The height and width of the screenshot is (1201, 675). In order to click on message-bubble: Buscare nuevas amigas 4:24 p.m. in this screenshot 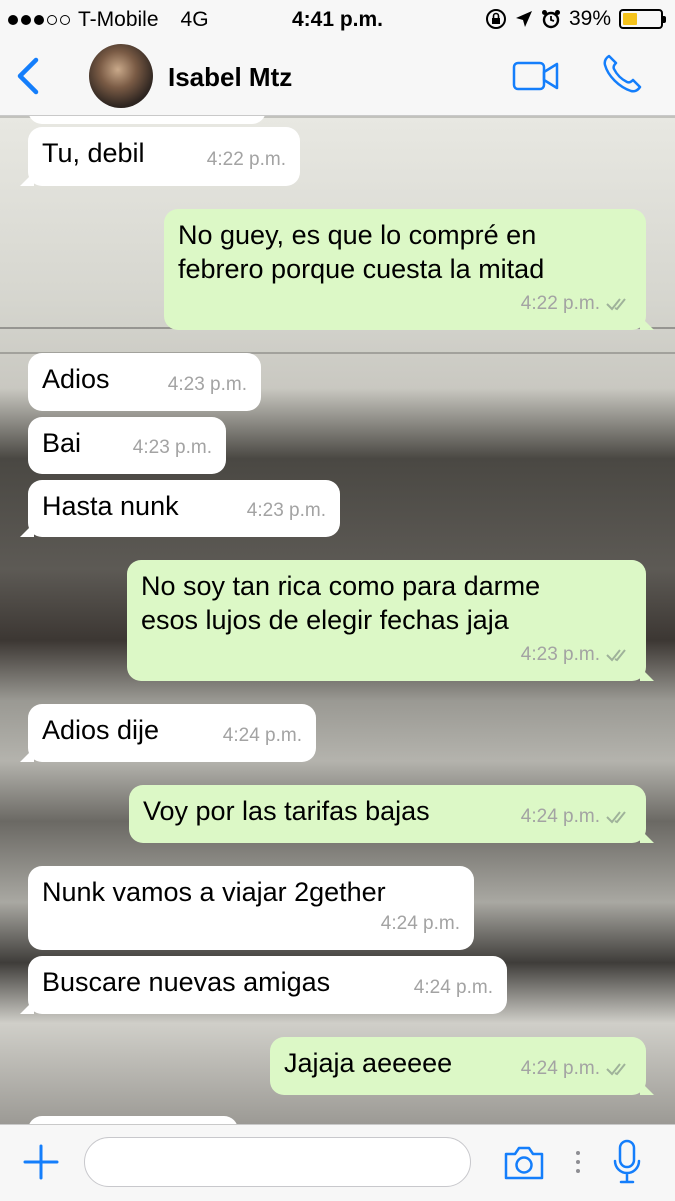, I will do `click(263, 985)`.